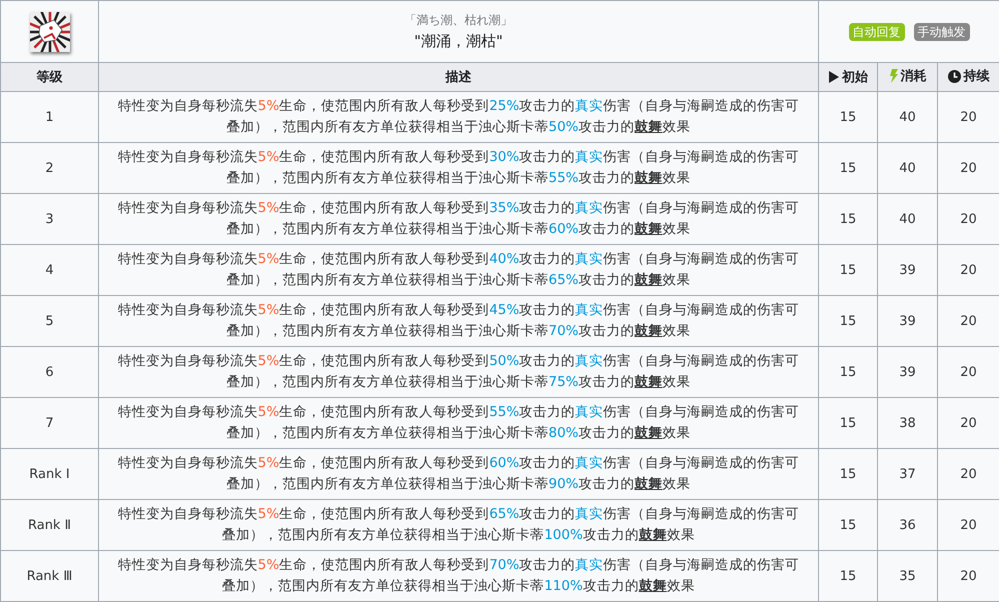  Describe the element at coordinates (49, 270) in the screenshot. I see `level-cell: 4` at that location.